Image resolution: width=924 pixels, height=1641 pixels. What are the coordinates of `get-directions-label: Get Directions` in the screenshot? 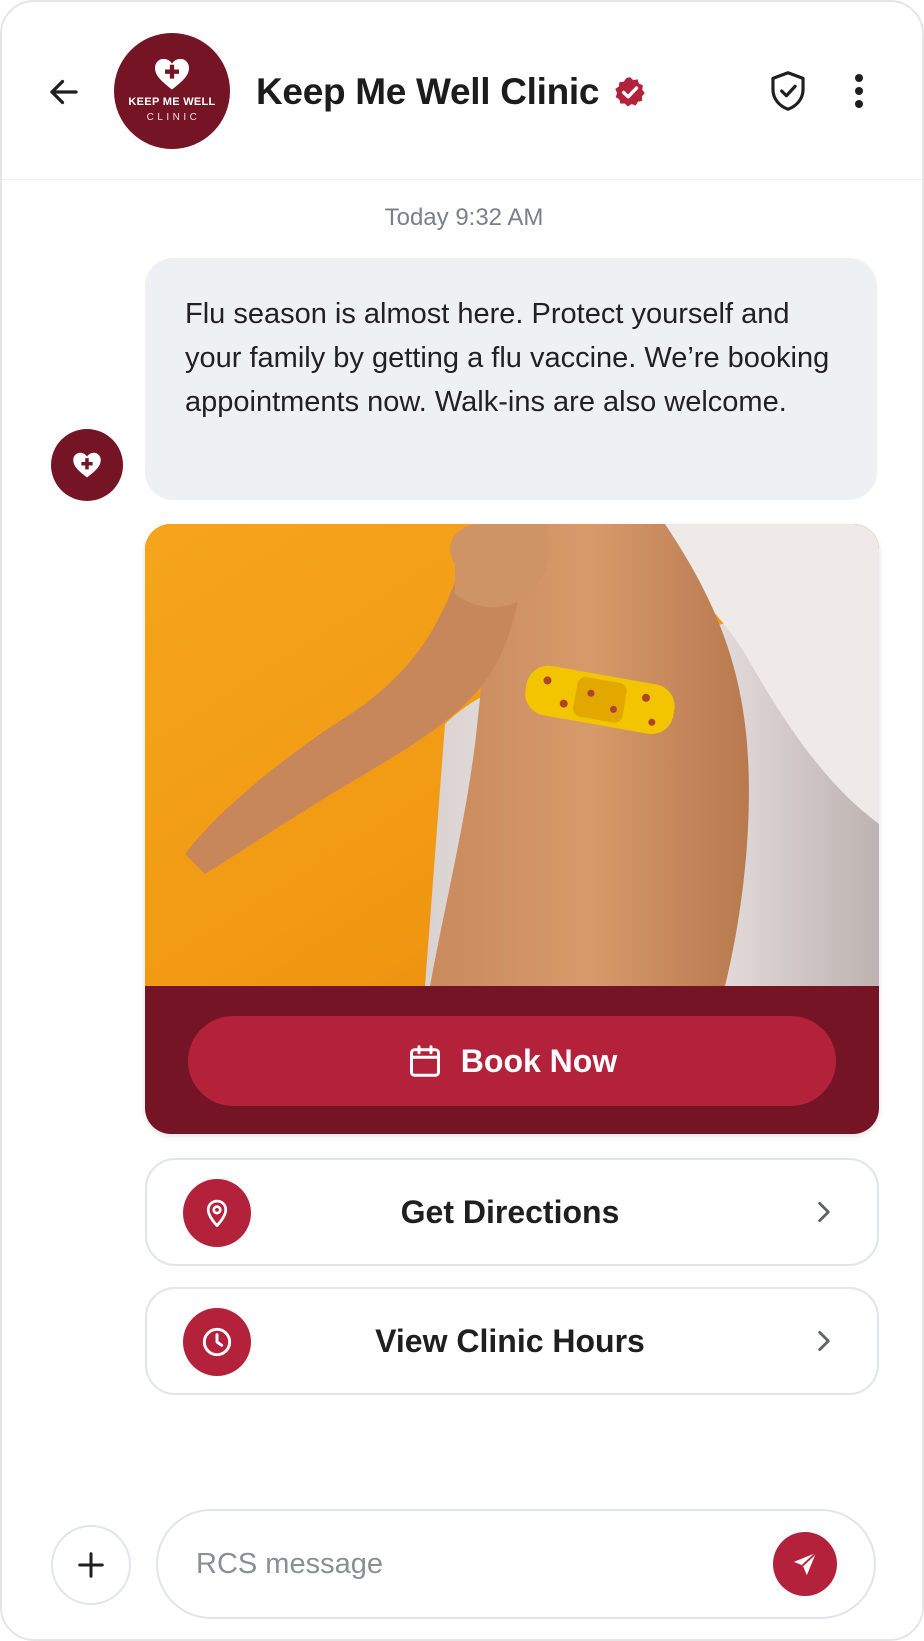 It's located at (510, 1211).